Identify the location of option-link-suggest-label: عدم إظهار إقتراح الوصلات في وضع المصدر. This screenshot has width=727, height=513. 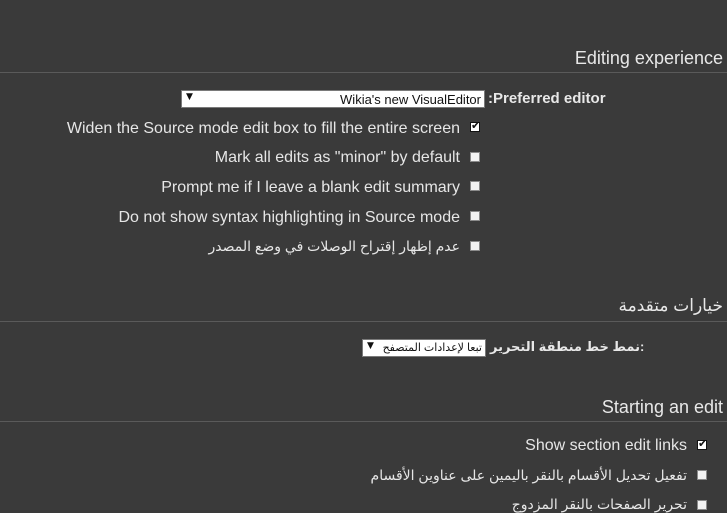
(334, 246).